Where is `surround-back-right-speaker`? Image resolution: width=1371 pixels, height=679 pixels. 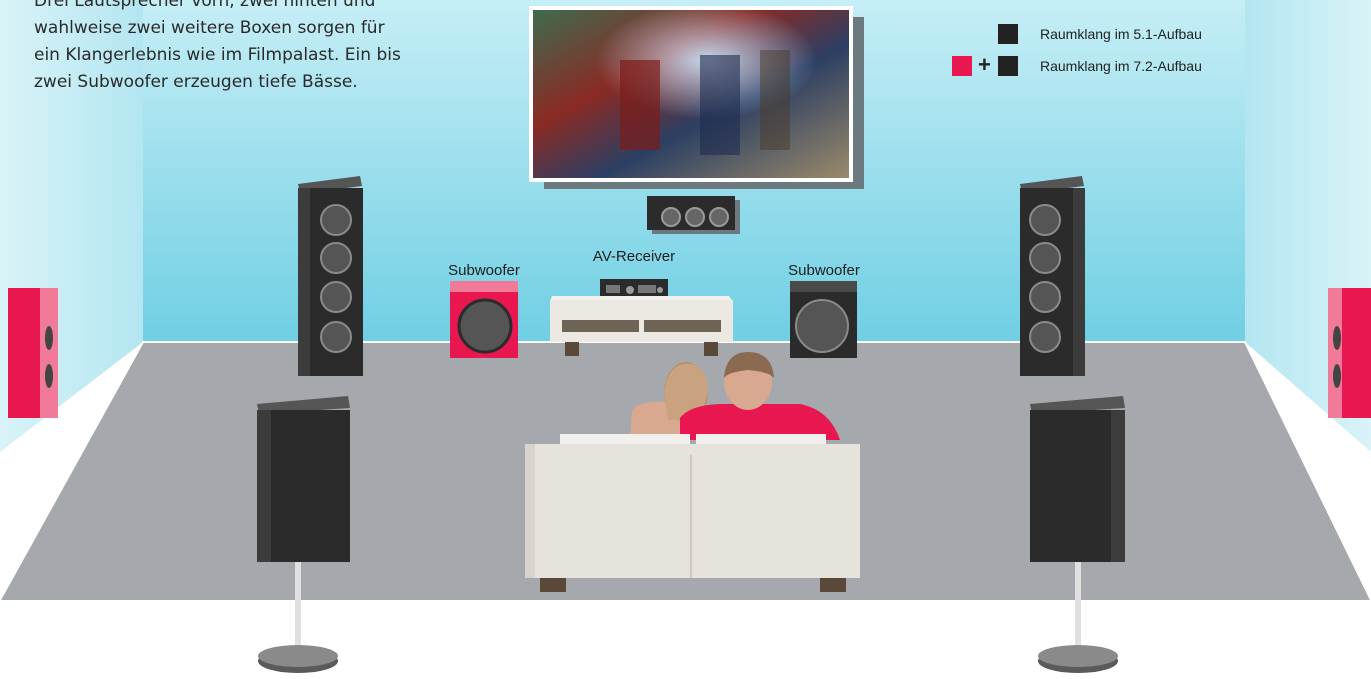 surround-back-right-speaker is located at coordinates (1349, 353).